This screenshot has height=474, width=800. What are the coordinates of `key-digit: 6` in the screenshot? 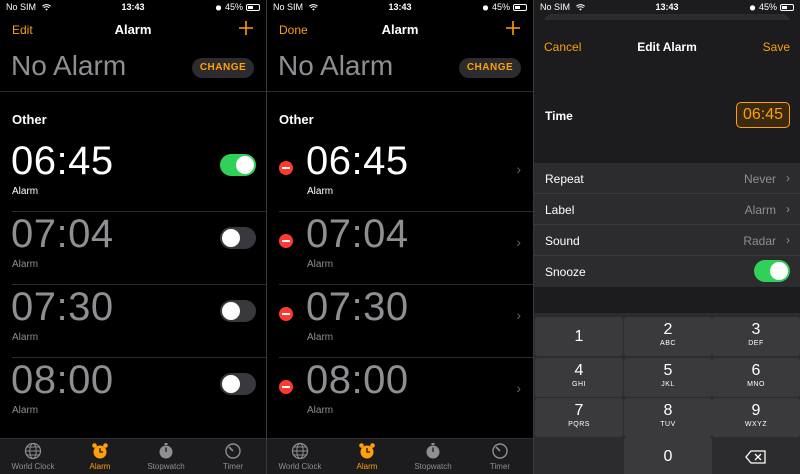 It's located at (756, 370).